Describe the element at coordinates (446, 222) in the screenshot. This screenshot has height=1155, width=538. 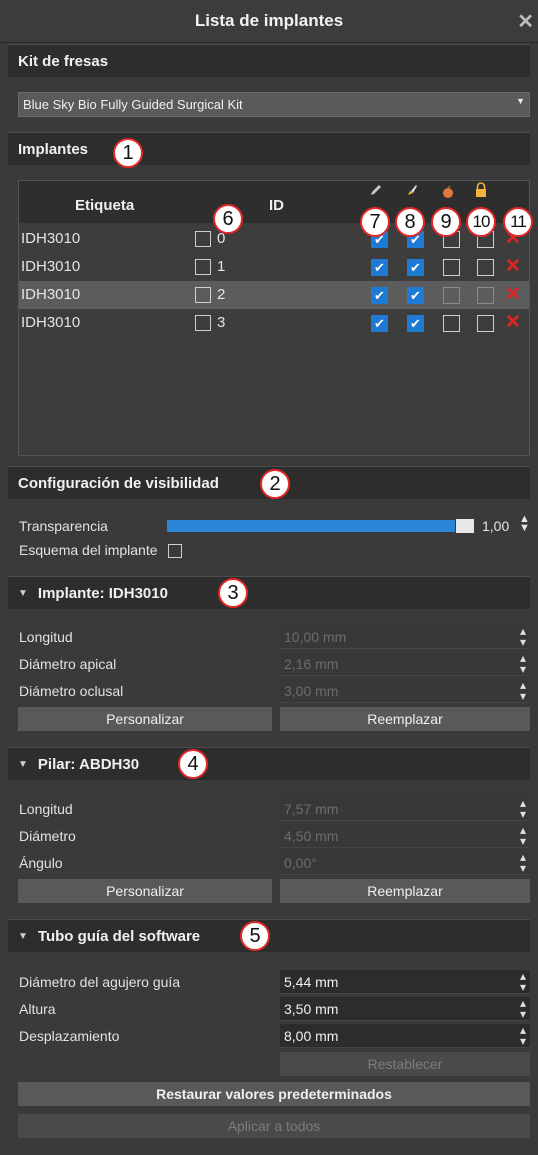
I see `callout-9: 9` at that location.